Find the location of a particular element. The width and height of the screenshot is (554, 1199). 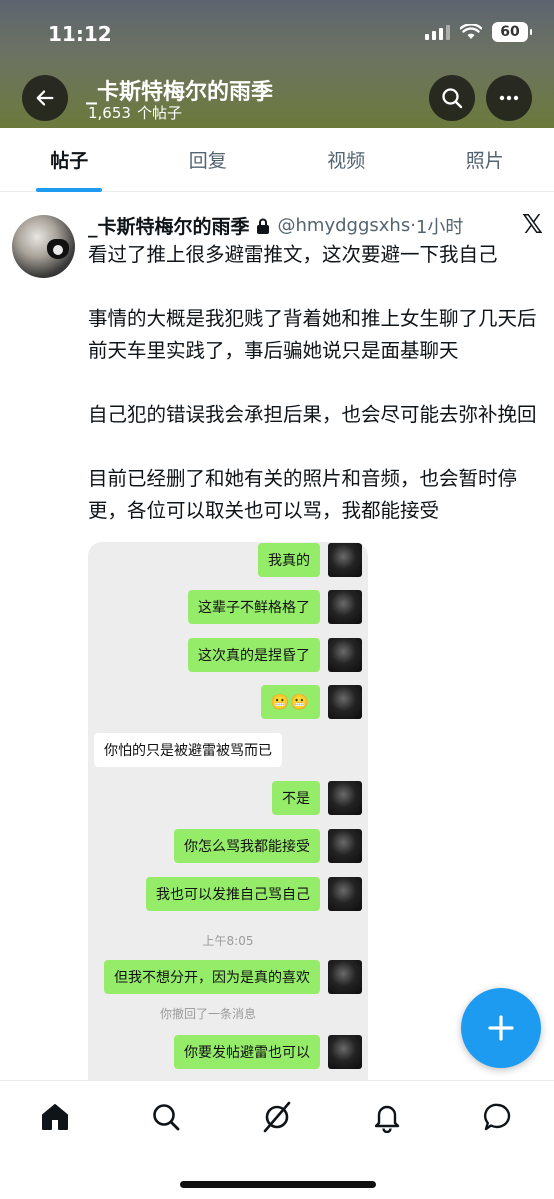

chat-message: 这次真的是捏昏了 is located at coordinates (275, 655).